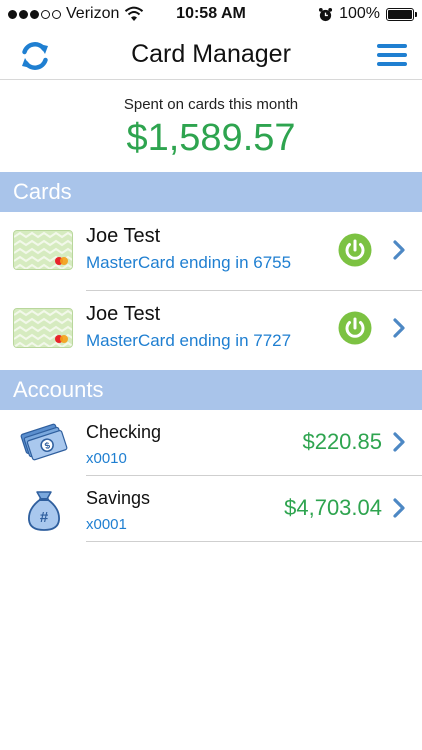 This screenshot has width=422, height=750. I want to click on account-name: Savings, so click(118, 498).